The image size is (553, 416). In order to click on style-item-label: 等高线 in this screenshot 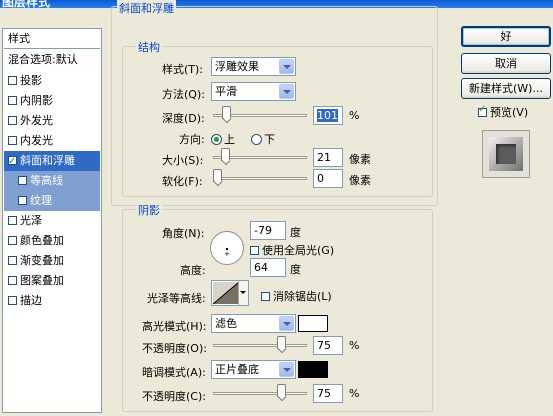, I will do `click(46, 180)`.